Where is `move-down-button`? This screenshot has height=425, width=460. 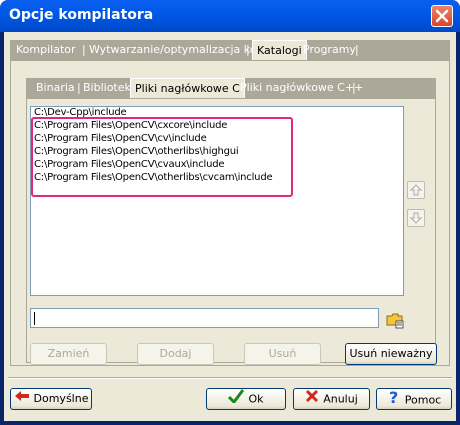
move-down-button is located at coordinates (416, 218).